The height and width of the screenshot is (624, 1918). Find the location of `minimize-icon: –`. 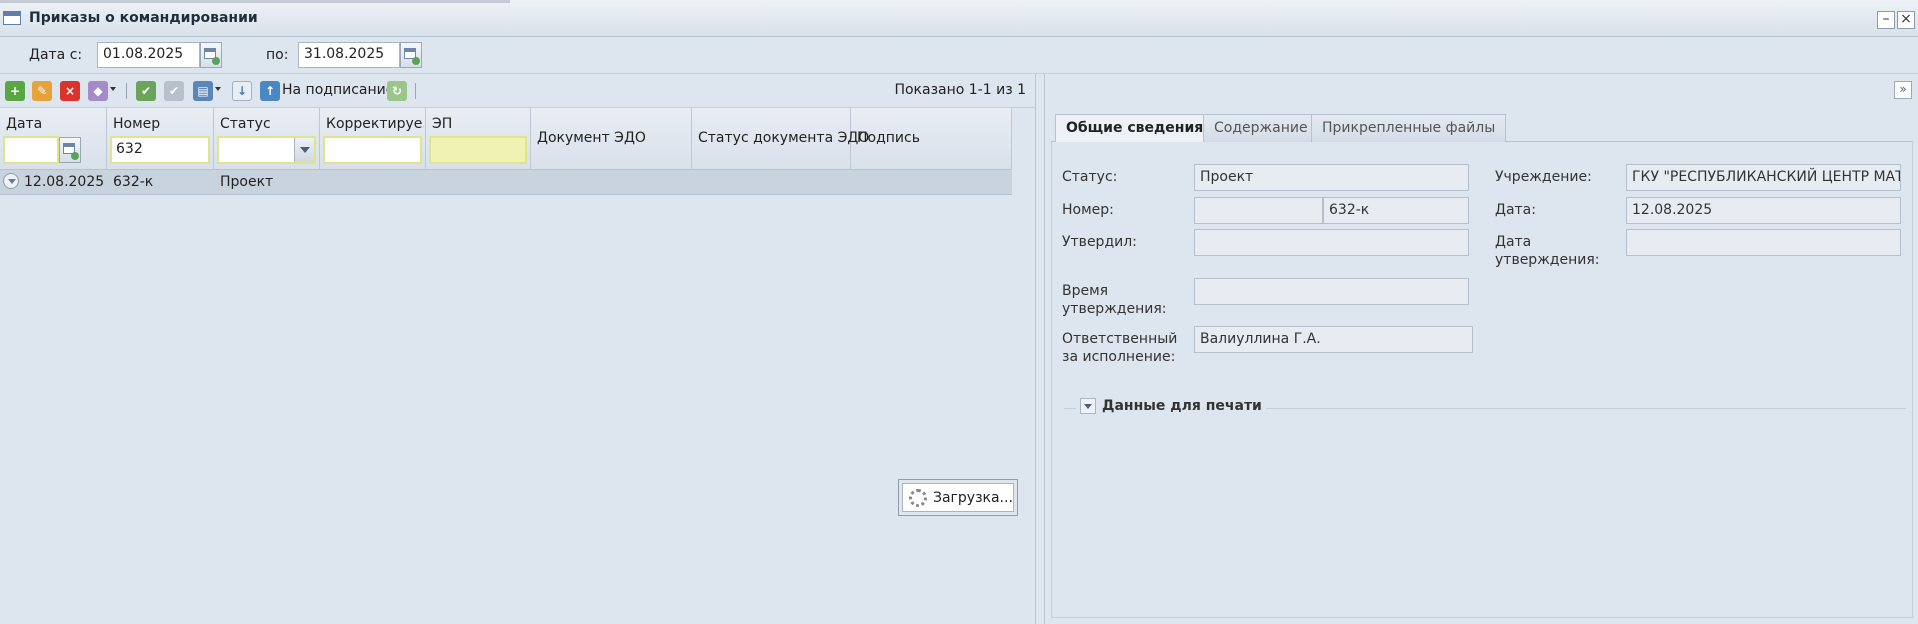

minimize-icon: – is located at coordinates (1886, 20).